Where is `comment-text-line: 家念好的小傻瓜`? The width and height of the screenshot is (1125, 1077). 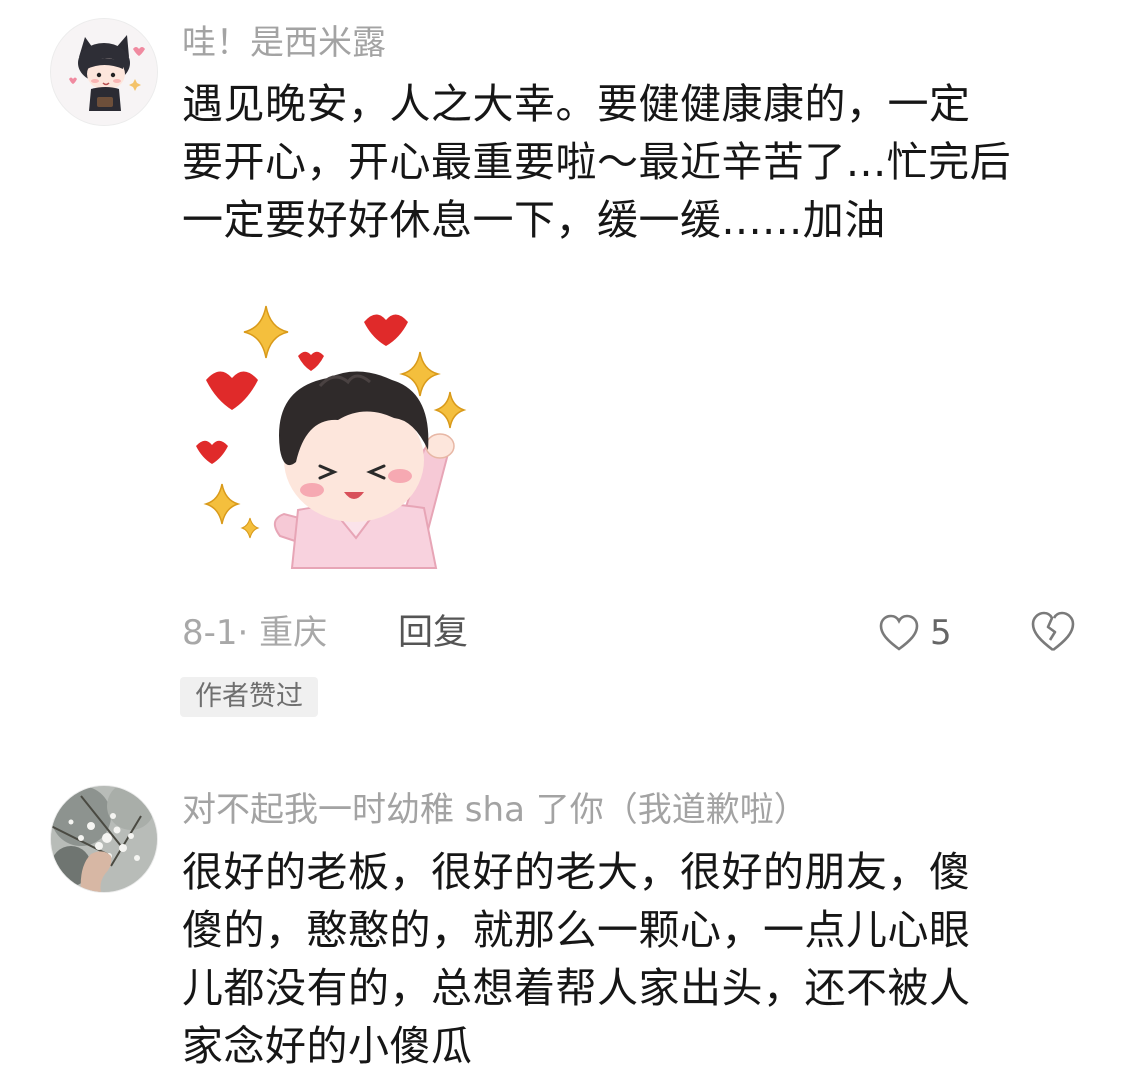
comment-text-line: 家念好的小傻瓜 is located at coordinates (327, 1046).